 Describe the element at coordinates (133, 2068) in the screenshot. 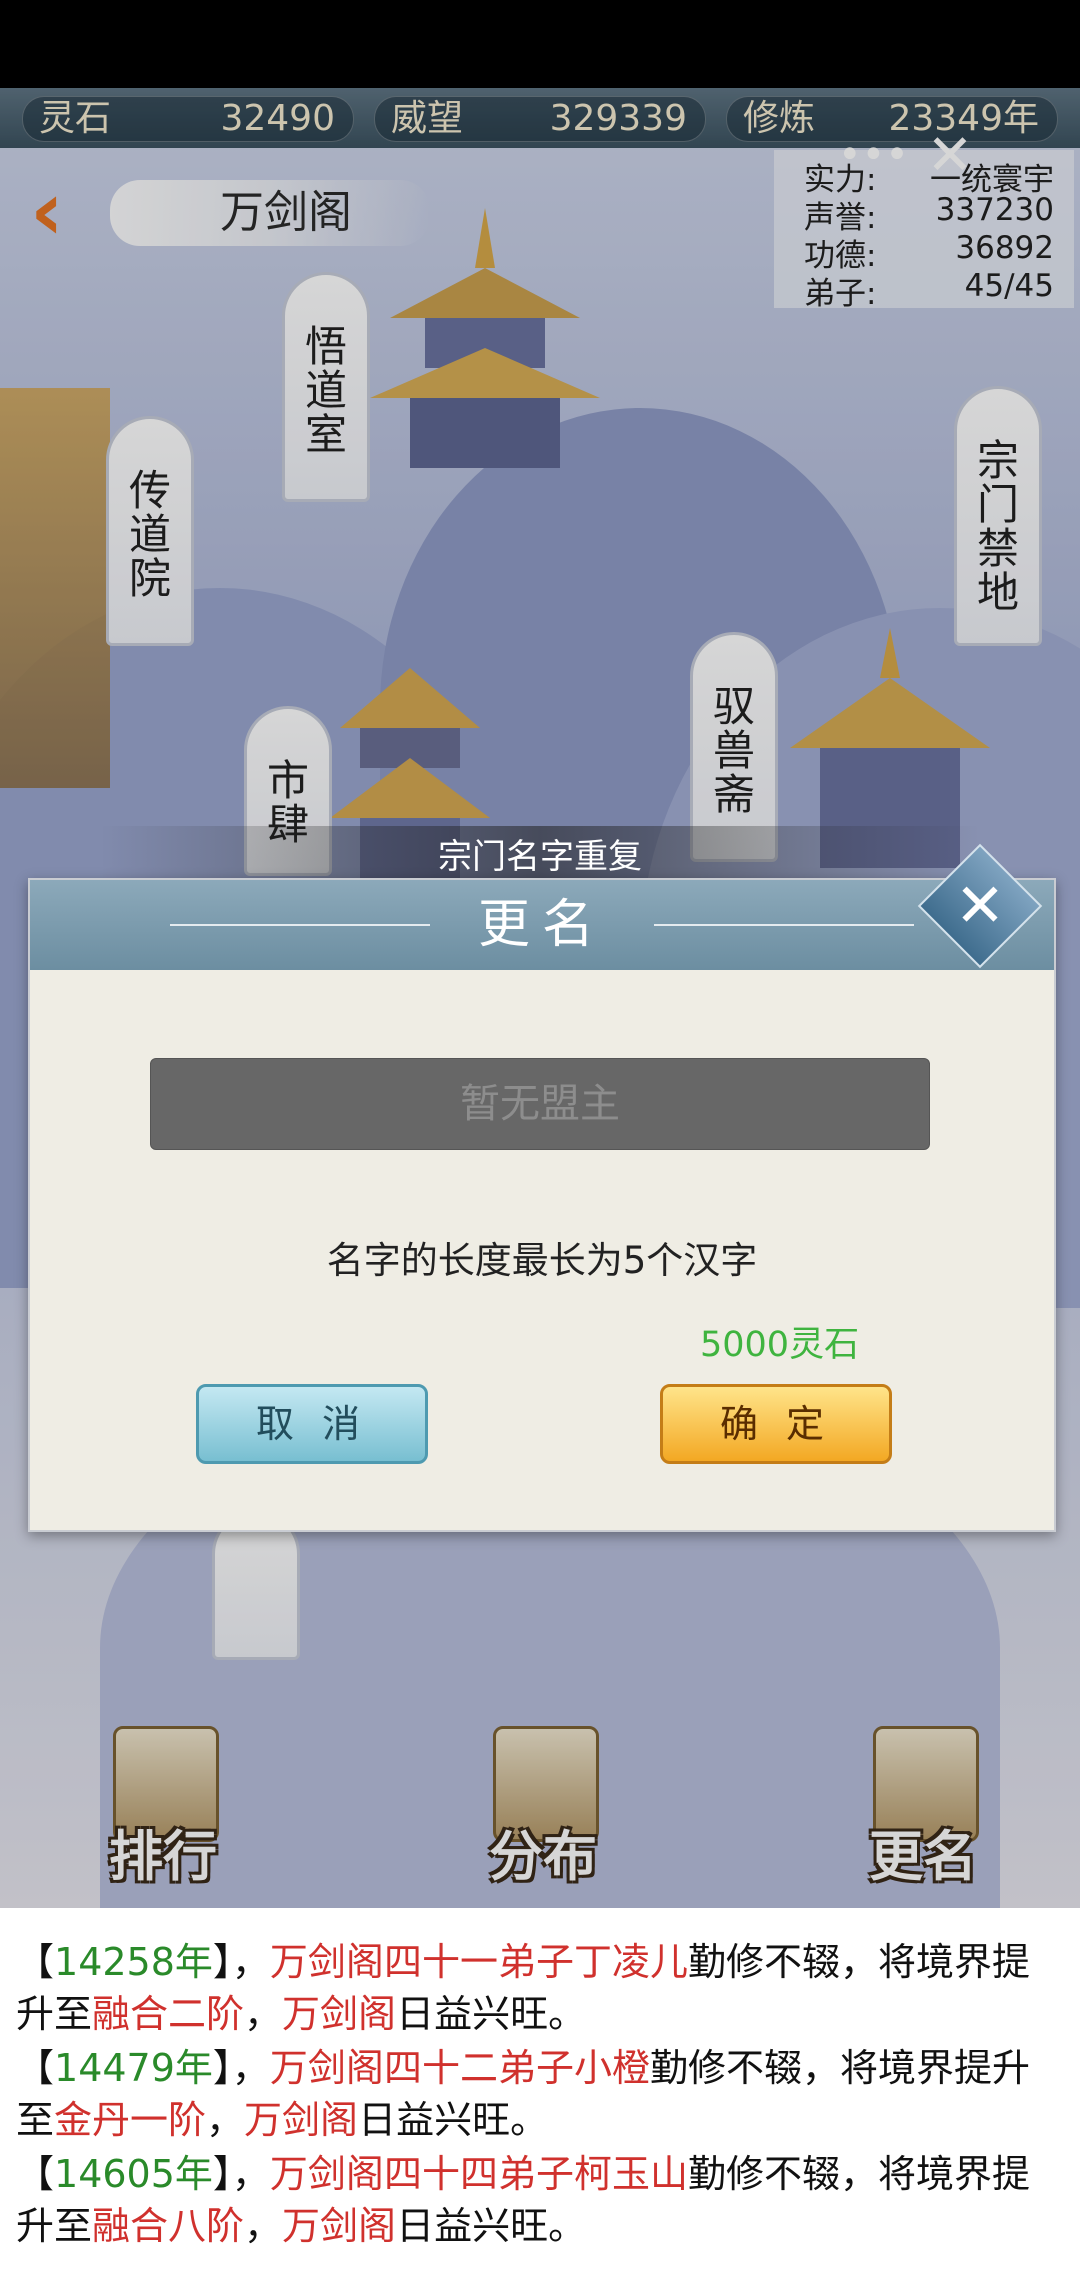

I see `news-year: 14479年` at that location.